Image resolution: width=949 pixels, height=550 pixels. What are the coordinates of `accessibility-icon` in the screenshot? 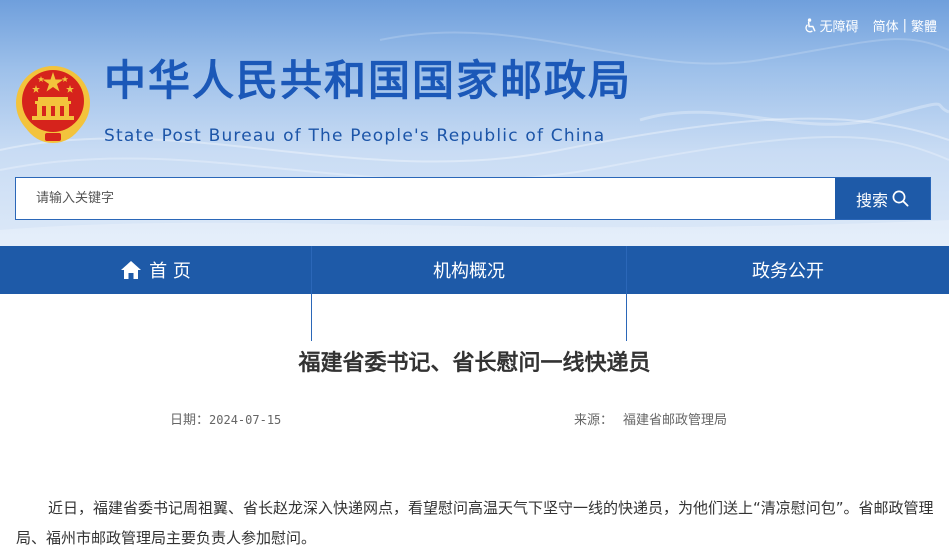 It's located at (810, 24).